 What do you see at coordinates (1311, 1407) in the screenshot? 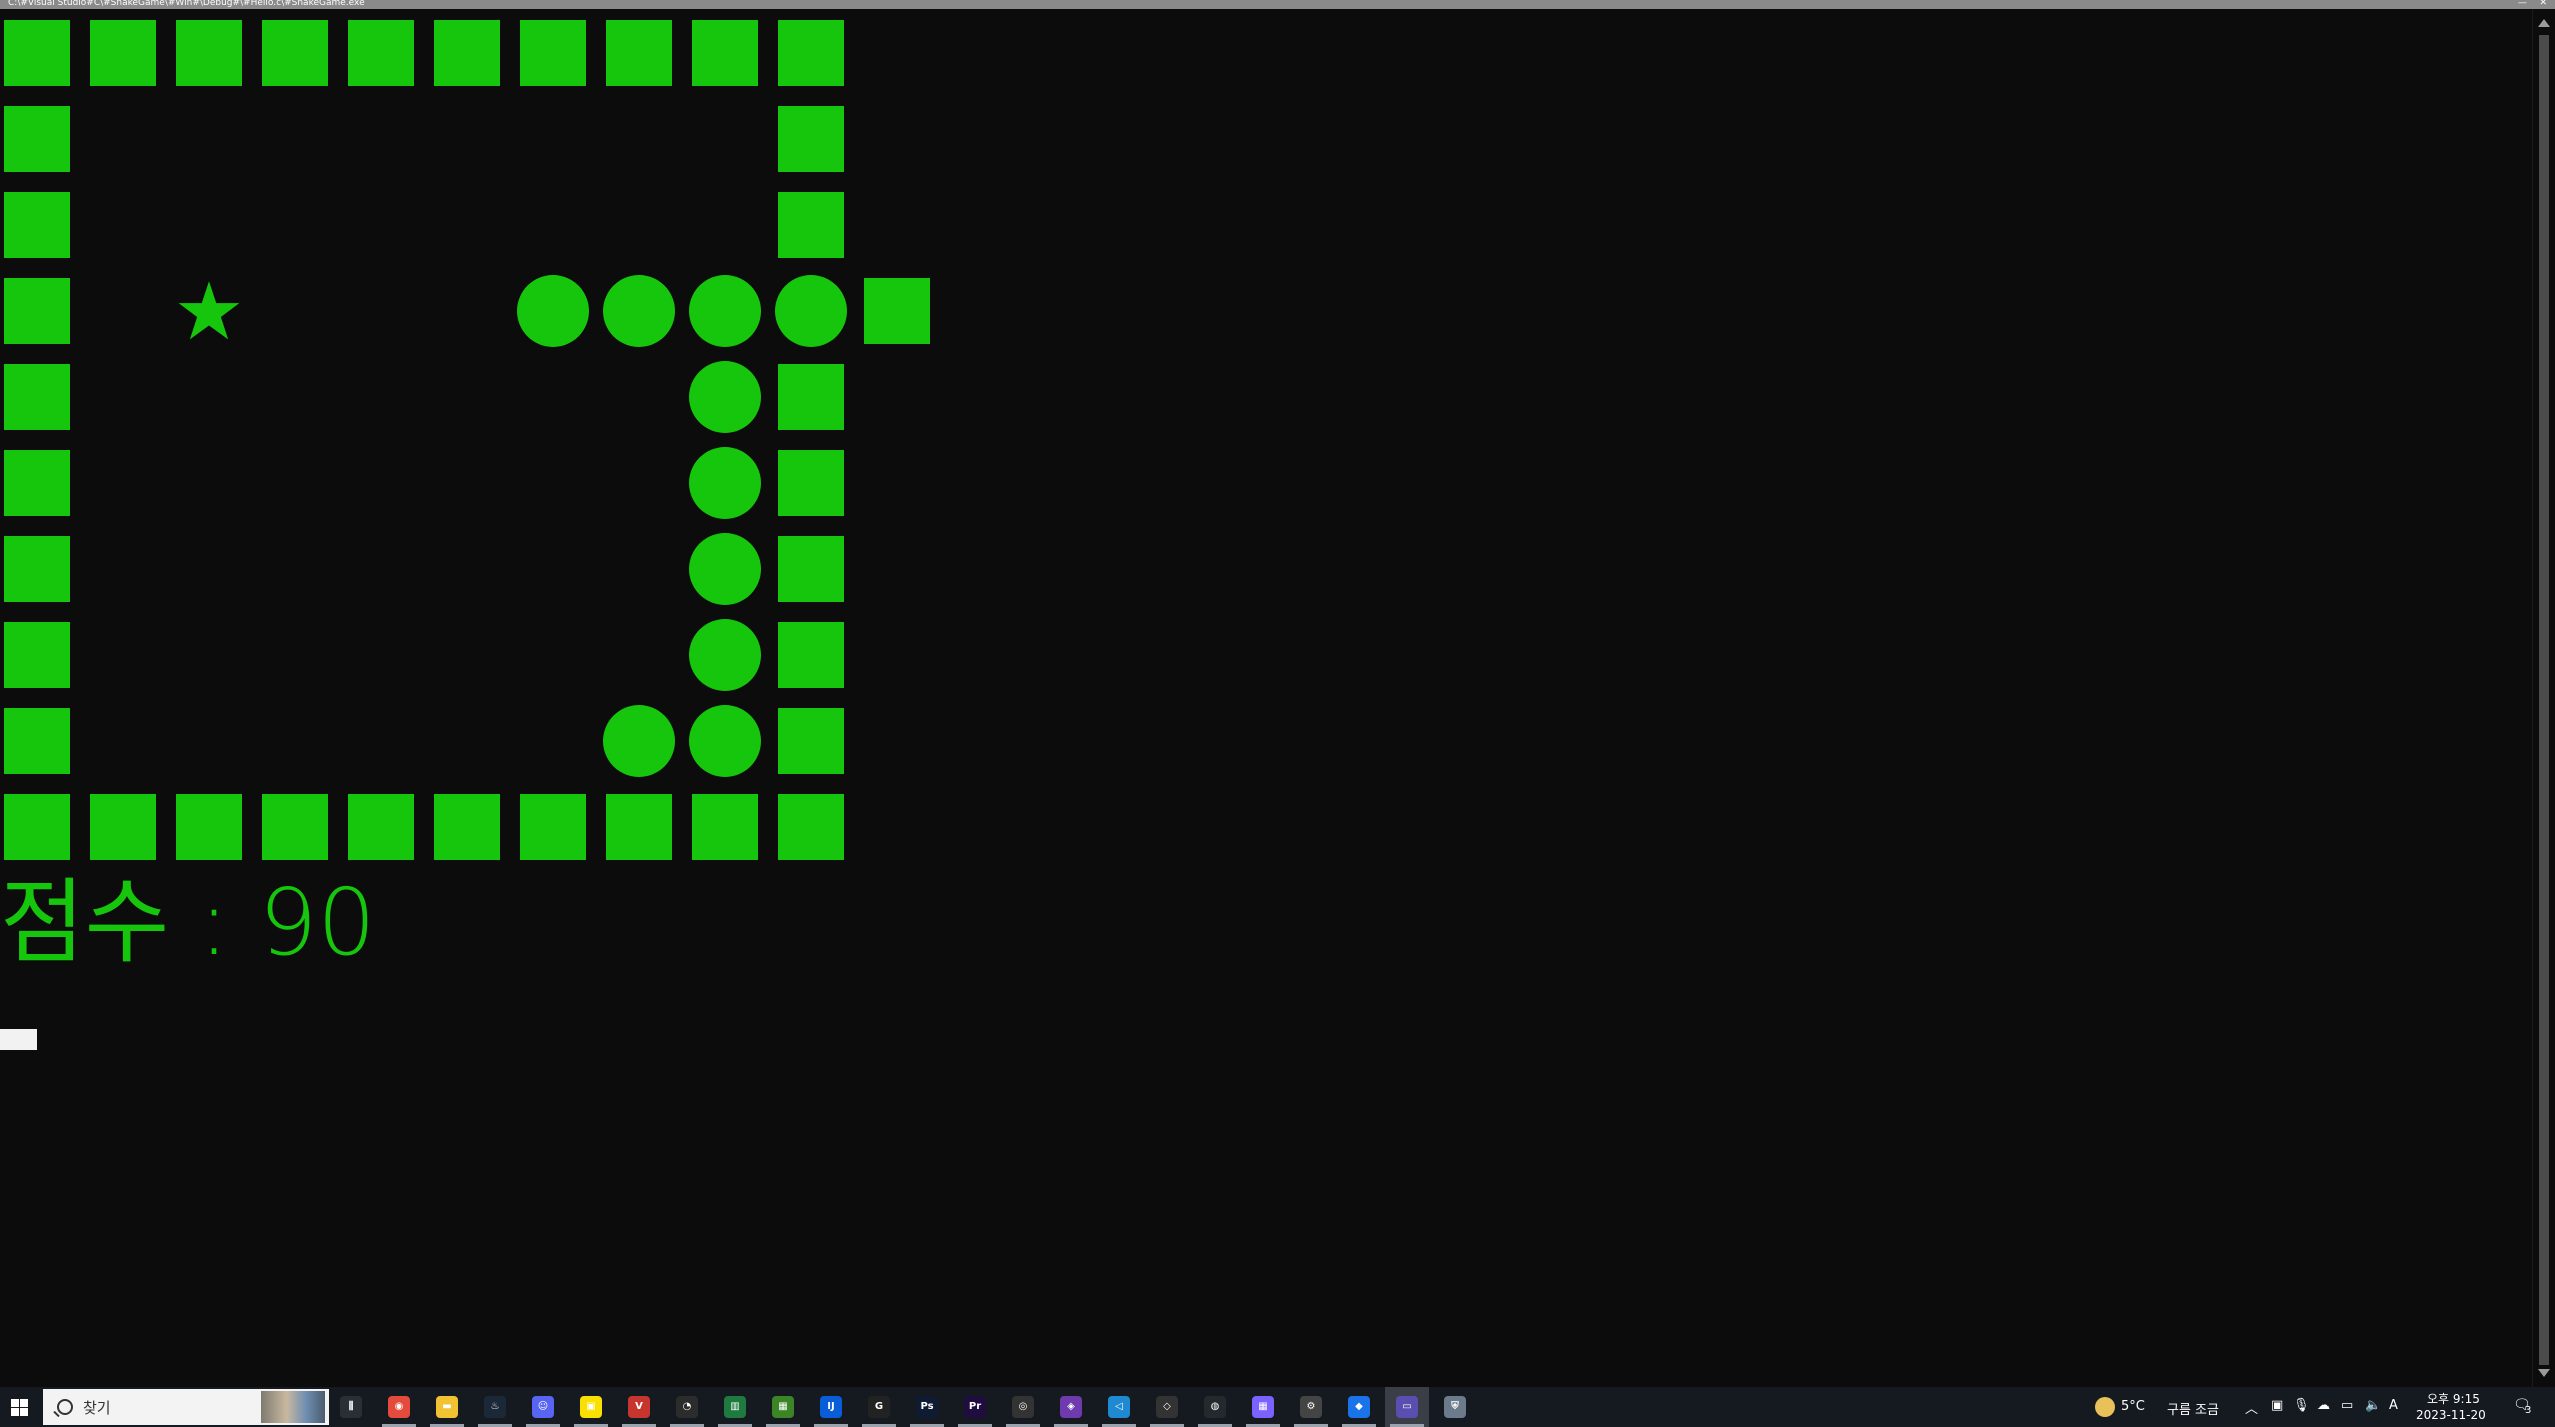
I see `app-settings-icon: ⚙` at bounding box center [1311, 1407].